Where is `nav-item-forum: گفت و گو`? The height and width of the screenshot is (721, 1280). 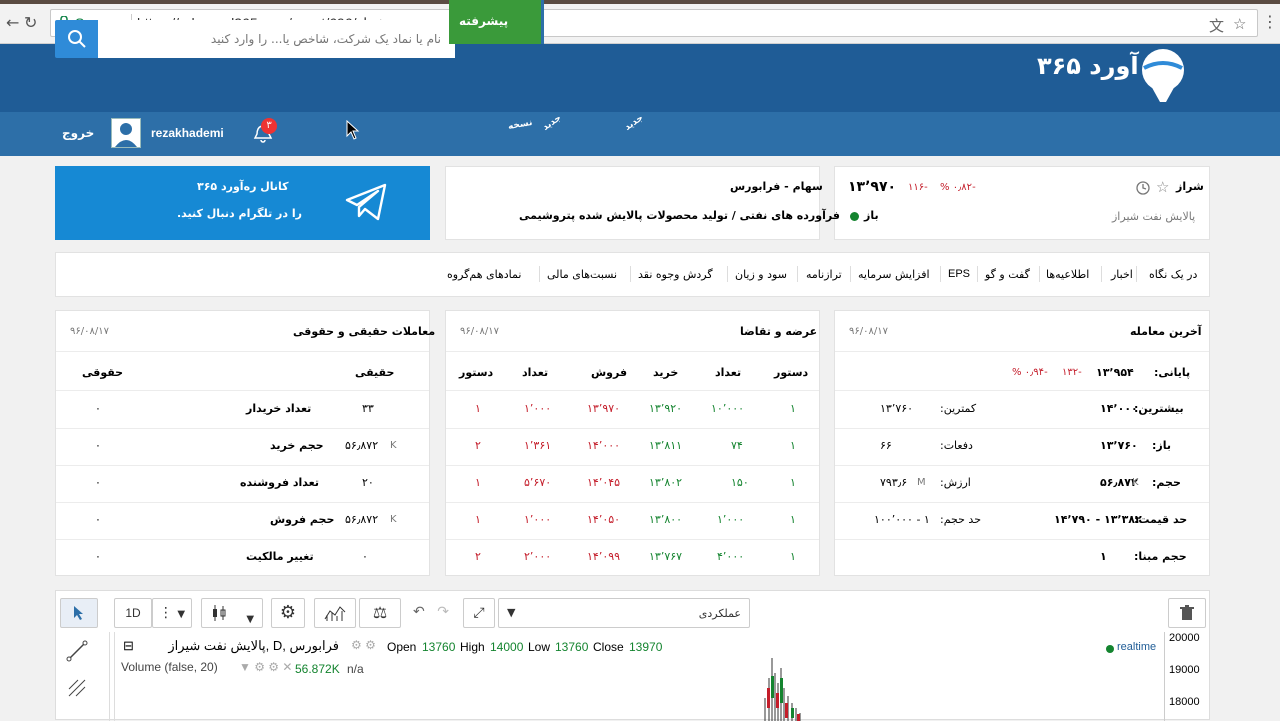 nav-item-forum: گفت و گو is located at coordinates (1021, 21).